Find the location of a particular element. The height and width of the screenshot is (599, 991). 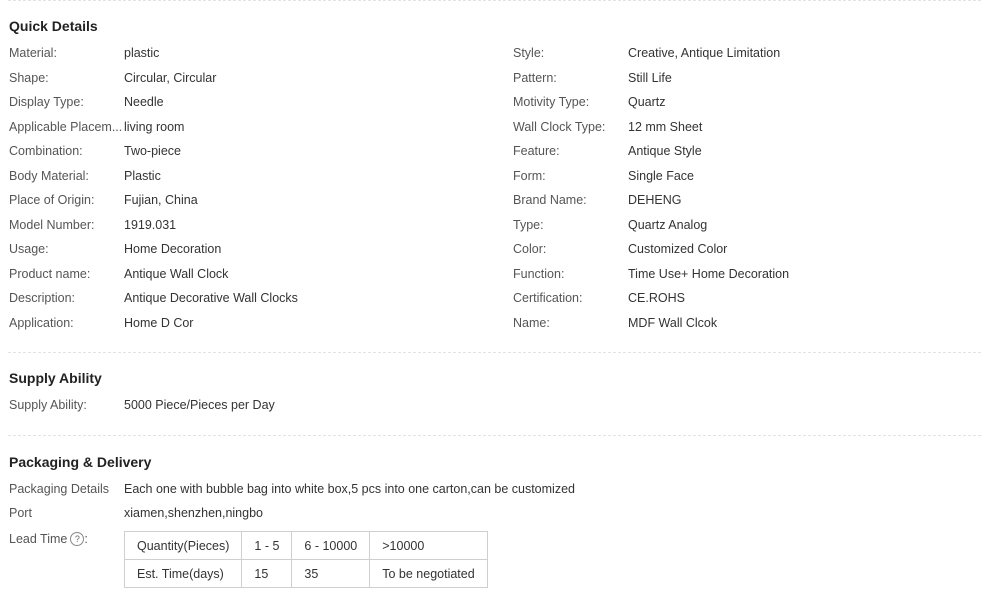

detail-value: Quartz is located at coordinates (647, 102).